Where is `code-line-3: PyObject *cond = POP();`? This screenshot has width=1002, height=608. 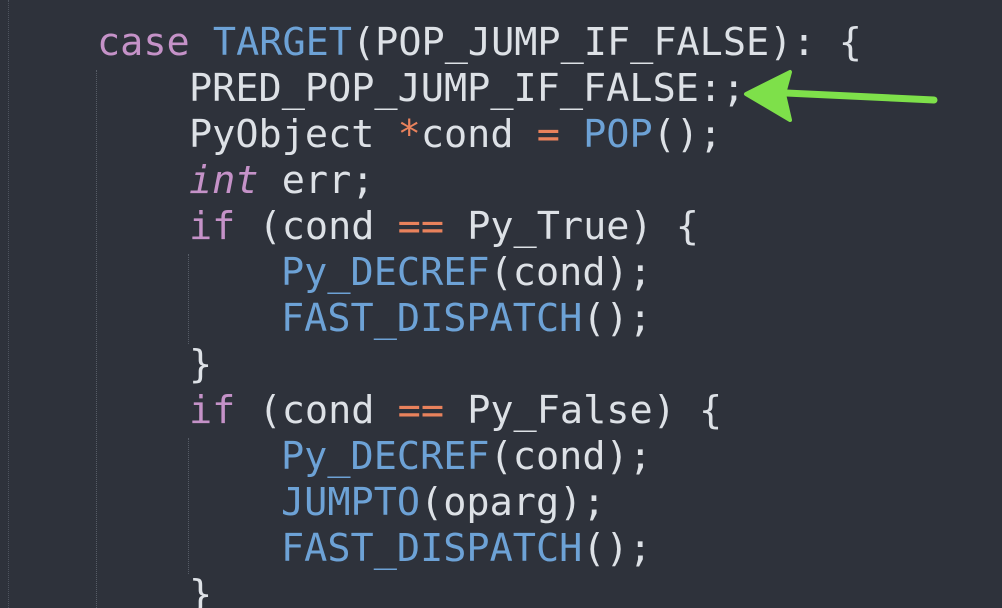 code-line-3: PyObject *cond = POP(); is located at coordinates (455, 135).